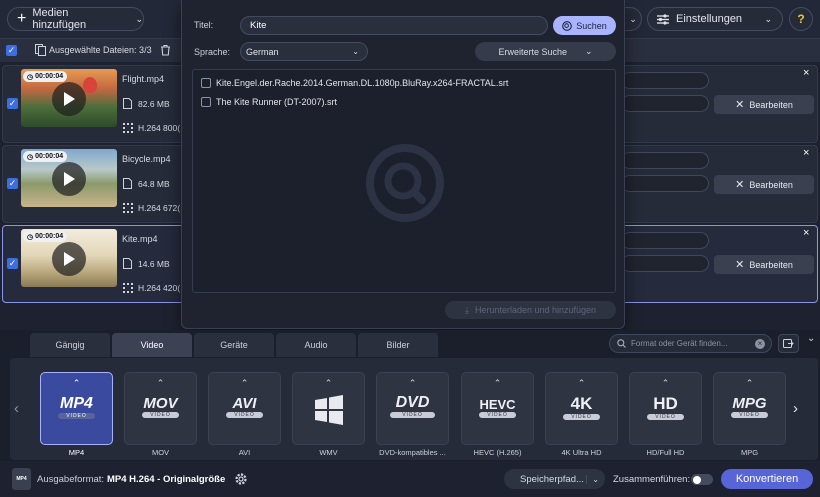  What do you see at coordinates (262, 51) in the screenshot?
I see `language-value: German` at bounding box center [262, 51].